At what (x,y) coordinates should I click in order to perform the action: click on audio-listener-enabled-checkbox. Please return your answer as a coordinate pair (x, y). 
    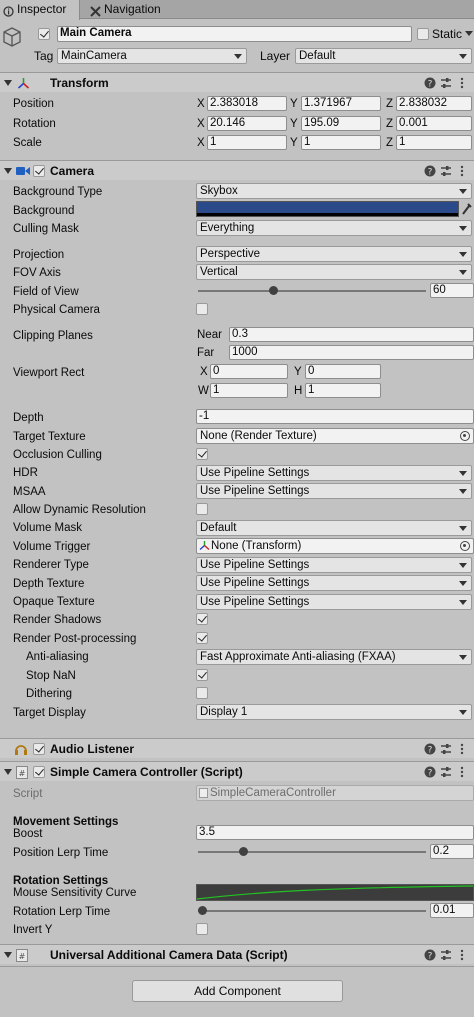
    Looking at the image, I should click on (39, 749).